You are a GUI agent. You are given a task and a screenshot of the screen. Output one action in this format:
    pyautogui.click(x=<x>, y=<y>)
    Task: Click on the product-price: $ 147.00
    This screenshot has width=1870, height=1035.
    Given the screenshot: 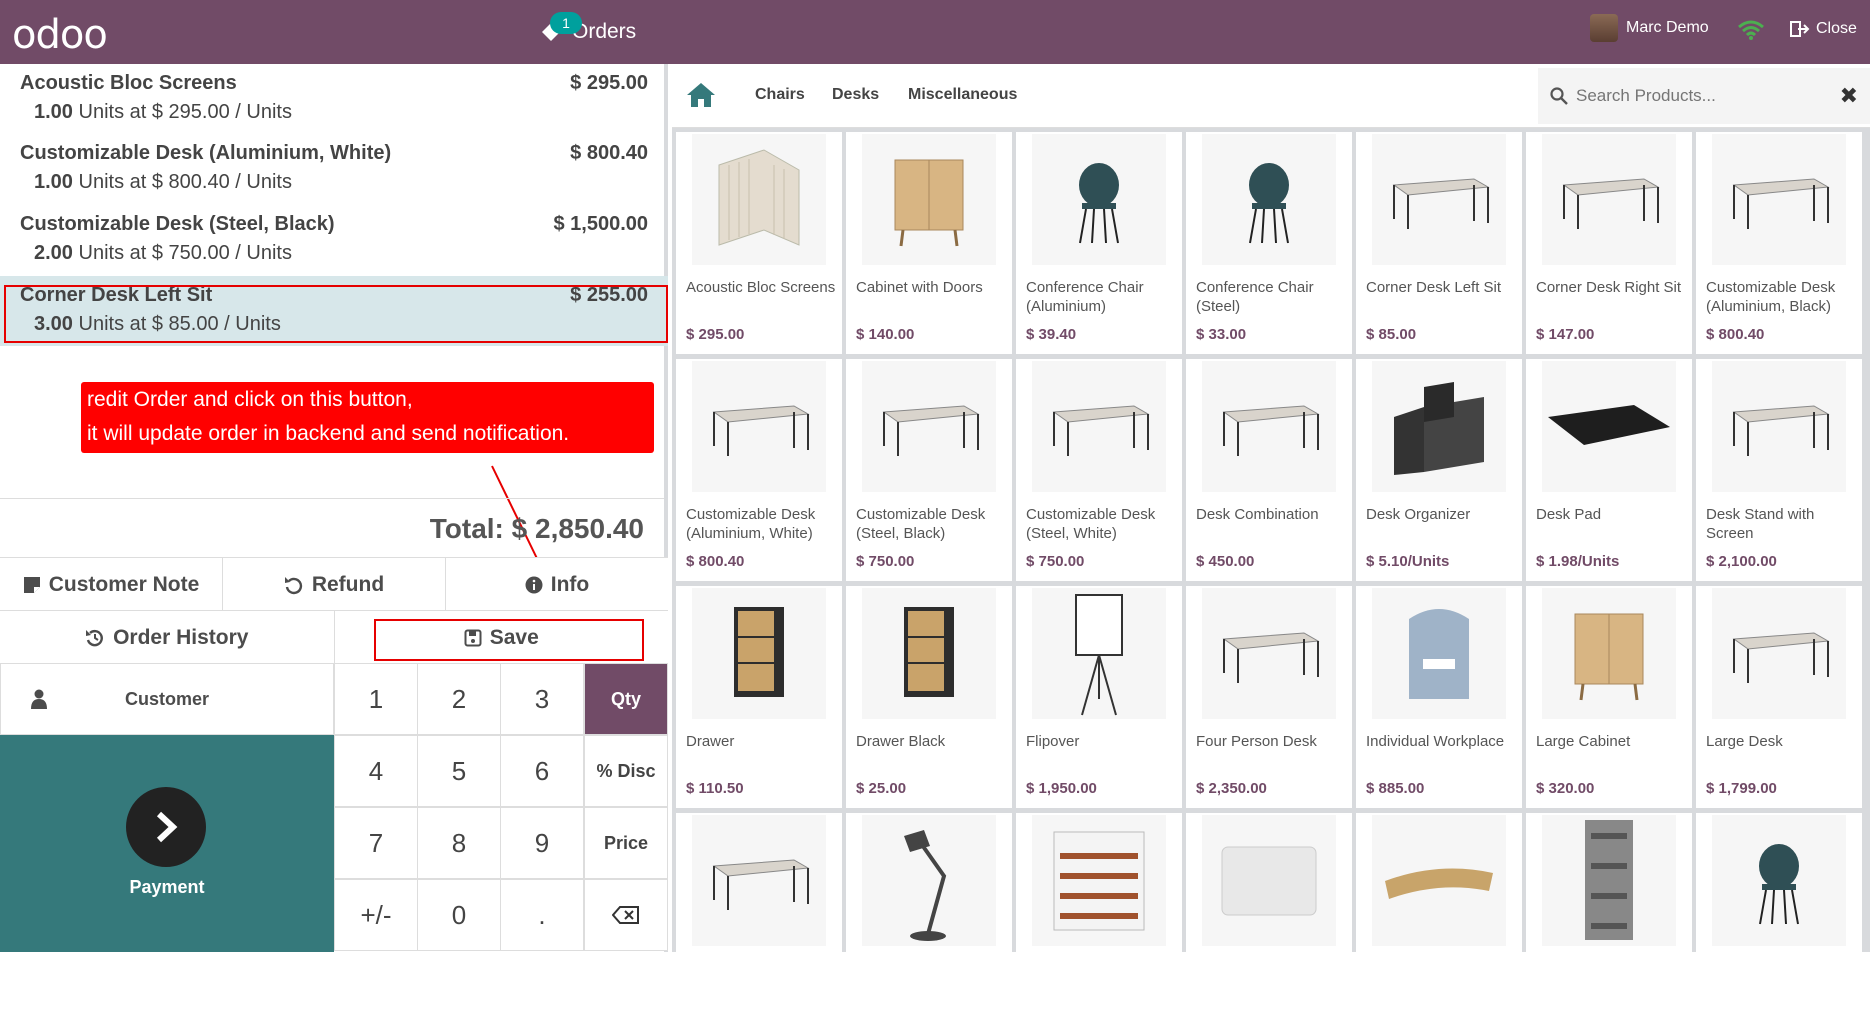 What is the action you would take?
    pyautogui.click(x=1565, y=334)
    